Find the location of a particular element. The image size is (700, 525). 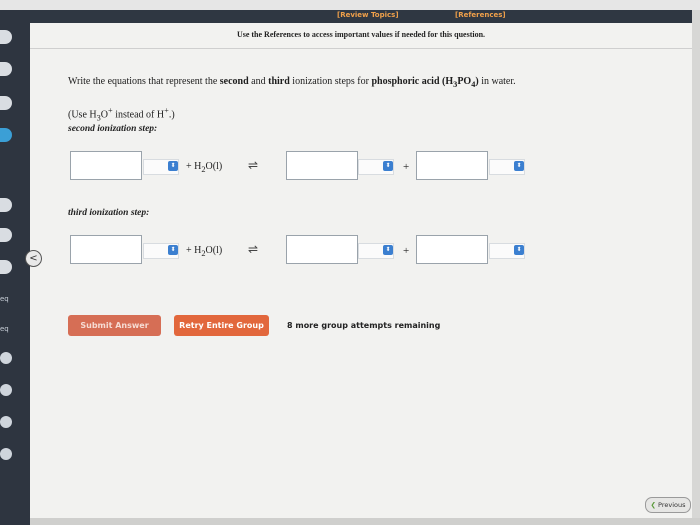

attempts-remaining: 8 more group attempts remaining is located at coordinates (364, 325).